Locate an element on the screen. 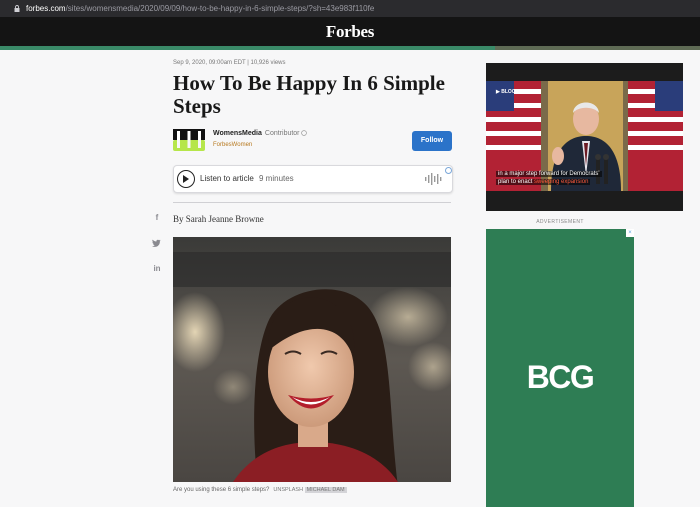 The width and height of the screenshot is (700, 507). video-caption-line-2: plan to enact sweeping expansion is located at coordinates (543, 182).